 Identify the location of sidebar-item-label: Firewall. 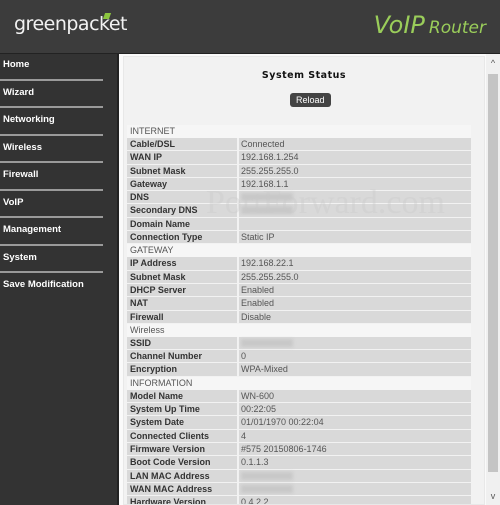
(21, 174).